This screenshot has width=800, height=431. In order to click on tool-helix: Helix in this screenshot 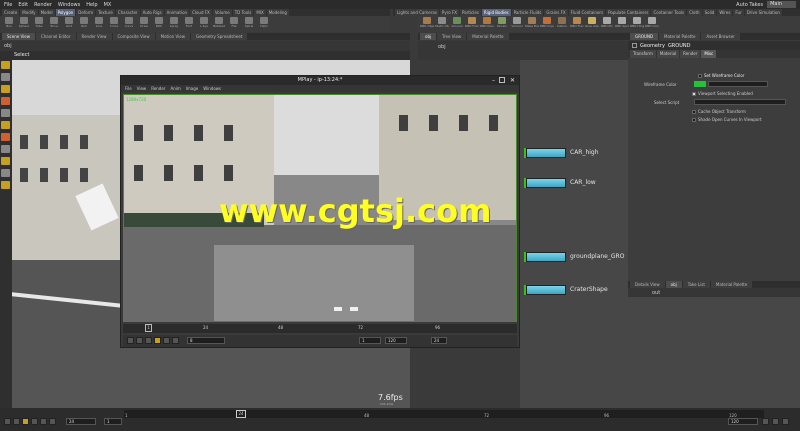, I will do `click(264, 24)`.